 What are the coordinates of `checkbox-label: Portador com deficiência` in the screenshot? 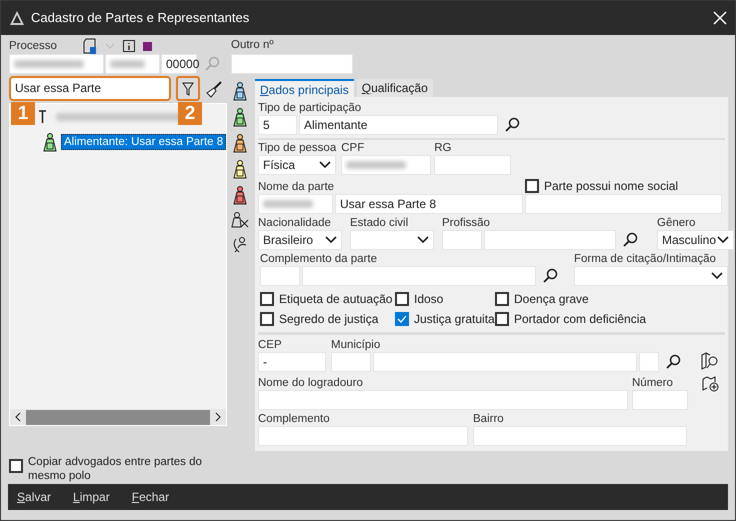 It's located at (580, 319).